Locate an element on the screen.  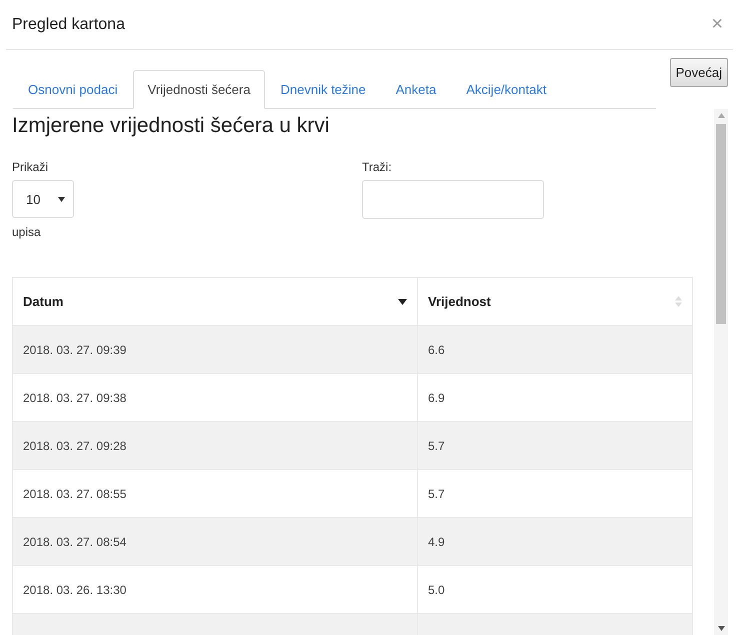
column-header: Vrijednost is located at coordinates (555, 302).